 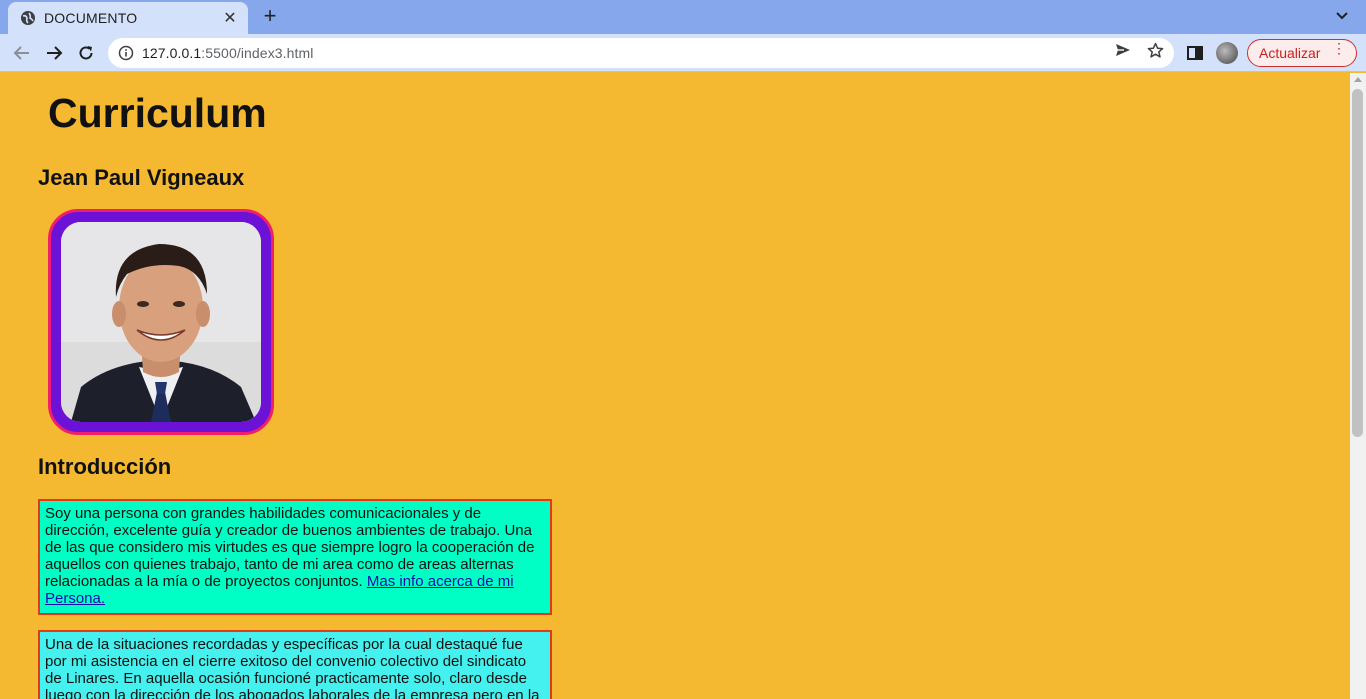 I want to click on send-icon, so click(x=1123, y=50).